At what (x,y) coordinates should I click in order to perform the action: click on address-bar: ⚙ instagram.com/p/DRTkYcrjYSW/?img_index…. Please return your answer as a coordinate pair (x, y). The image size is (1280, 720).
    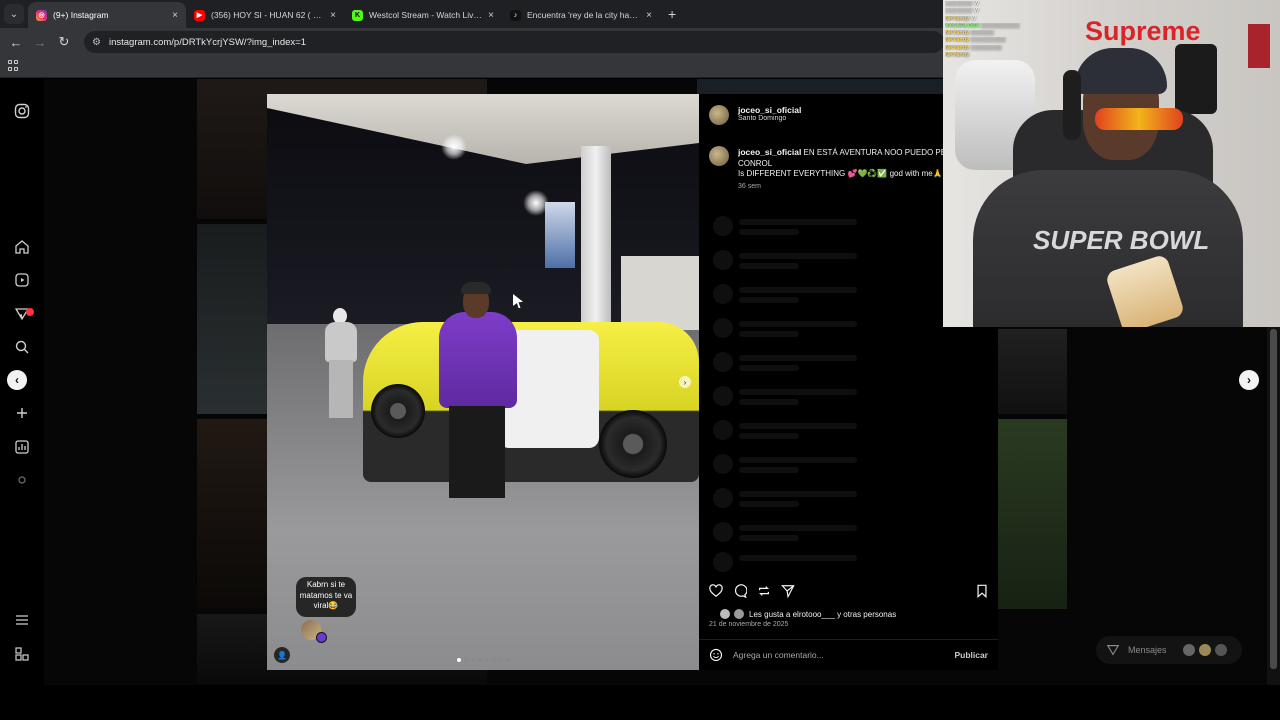
    Looking at the image, I should click on (514, 42).